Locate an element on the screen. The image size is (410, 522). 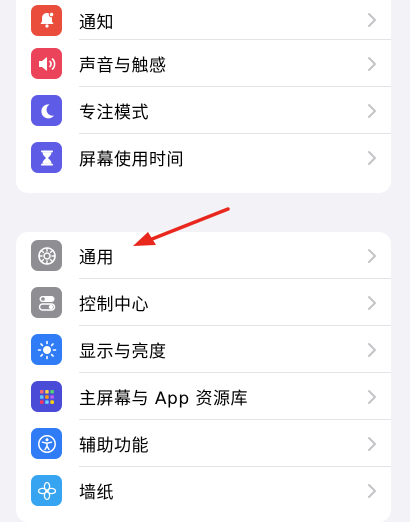
settings-row-accessibility: 辅助功能 is located at coordinates (203, 443).